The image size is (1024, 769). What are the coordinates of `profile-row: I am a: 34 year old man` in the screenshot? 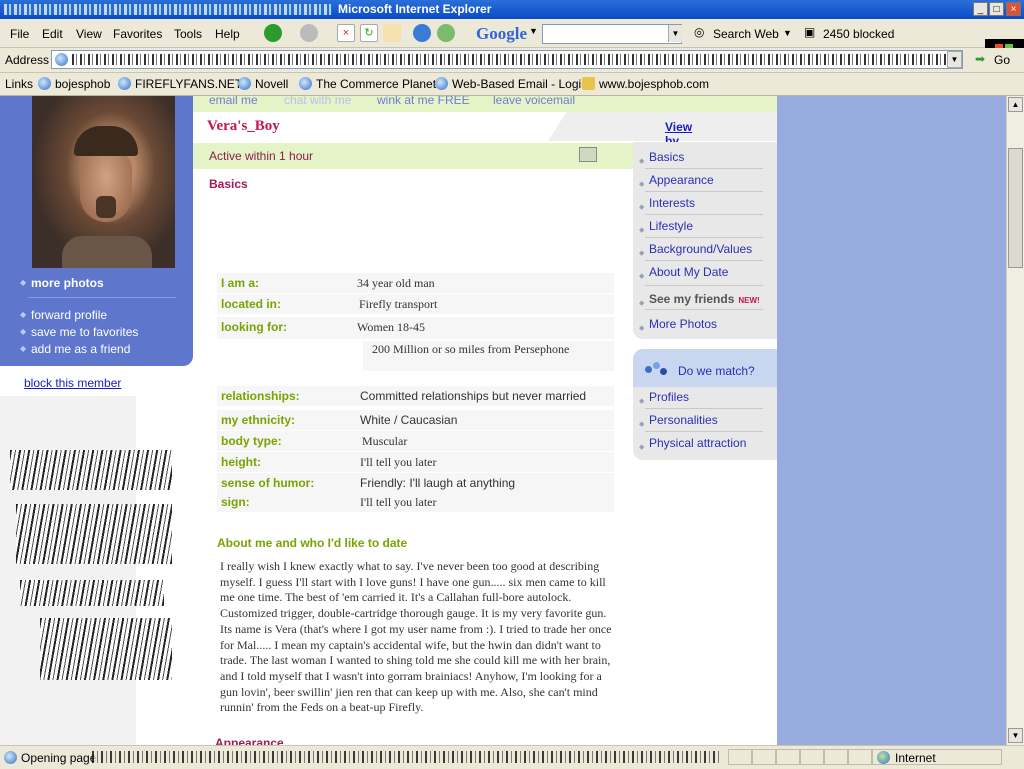 It's located at (415, 283).